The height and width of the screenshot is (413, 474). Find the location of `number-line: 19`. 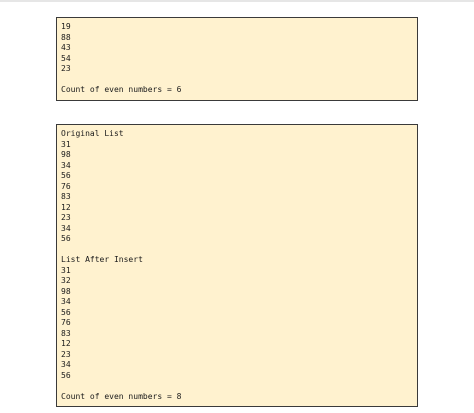

number-line: 19 is located at coordinates (66, 26).